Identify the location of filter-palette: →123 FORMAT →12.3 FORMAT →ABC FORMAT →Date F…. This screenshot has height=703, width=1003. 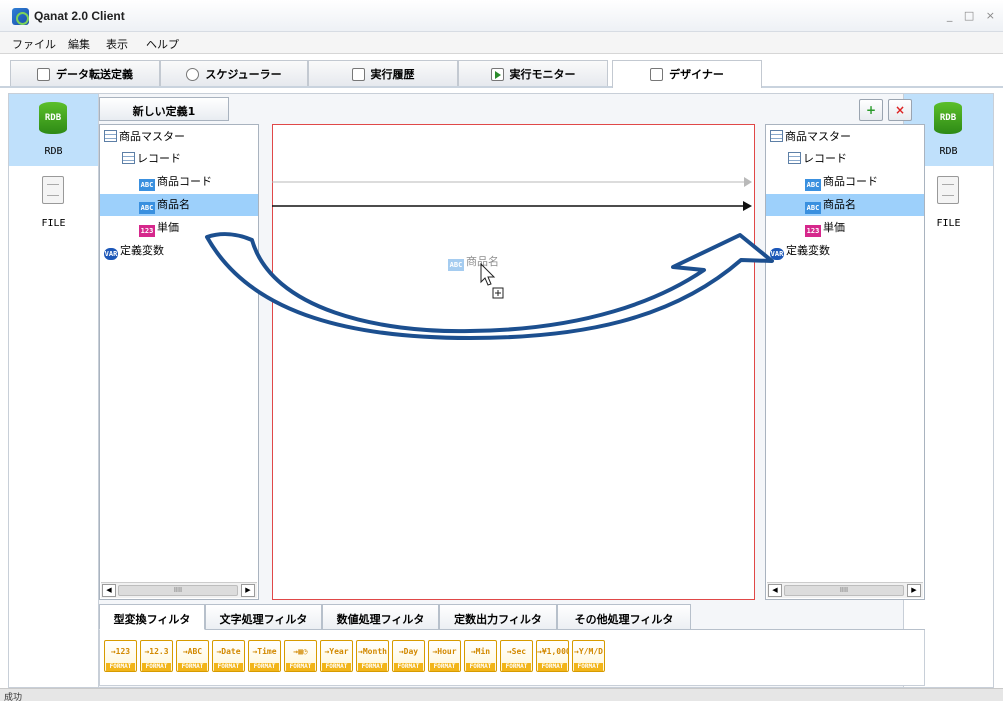
(512, 658).